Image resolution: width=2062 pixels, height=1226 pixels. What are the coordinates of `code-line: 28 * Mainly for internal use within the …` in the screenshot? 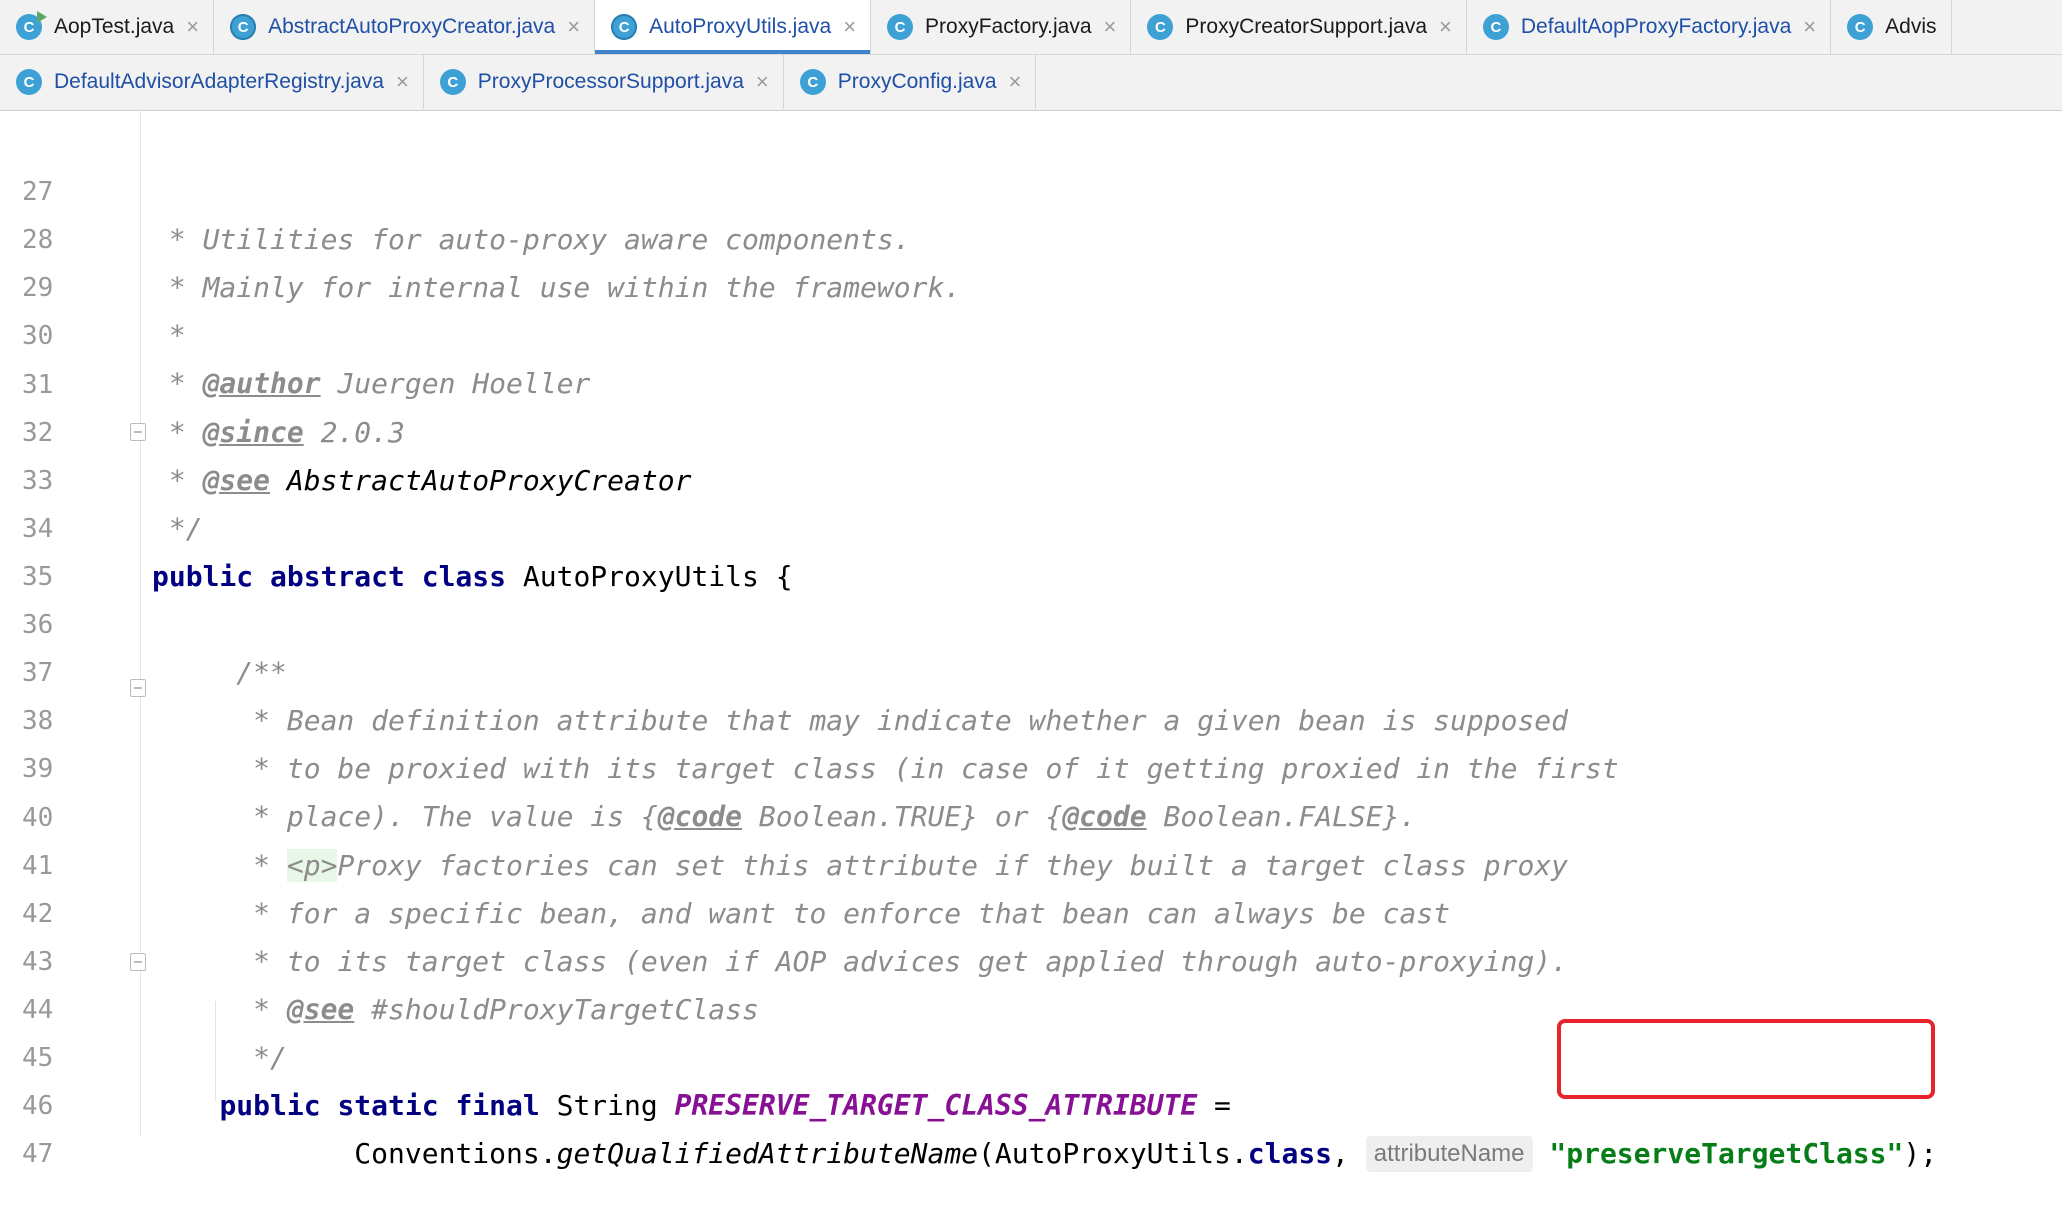 It's located at (1031, 236).